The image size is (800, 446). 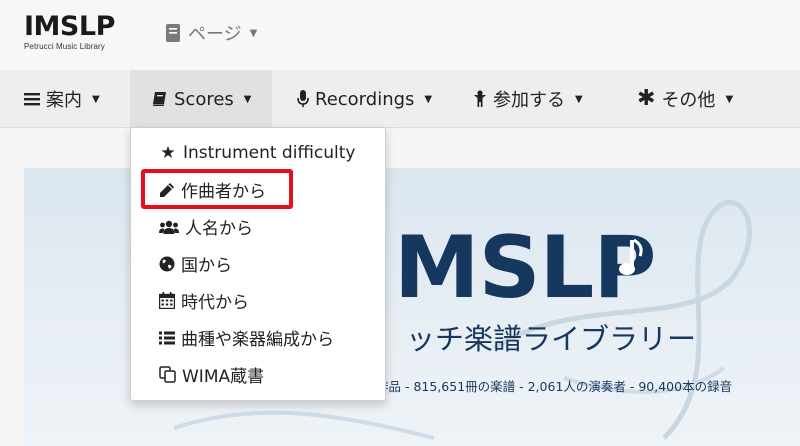 I want to click on menu-item-label: 時代から, so click(x=215, y=303).